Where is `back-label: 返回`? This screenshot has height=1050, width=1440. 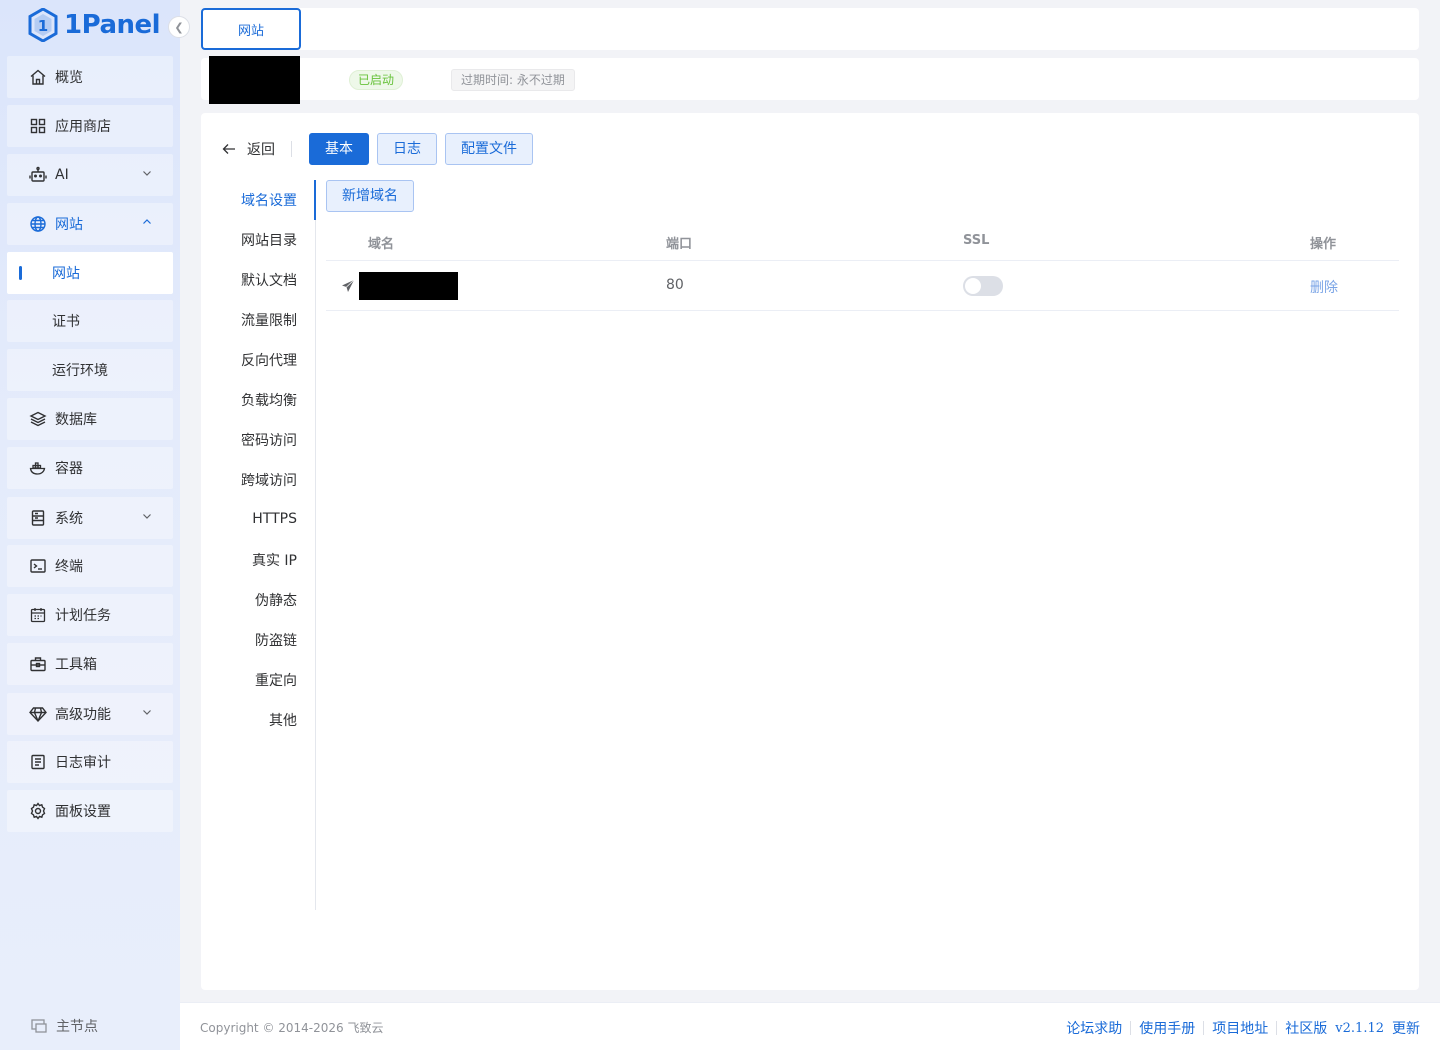
back-label: 返回 is located at coordinates (261, 150).